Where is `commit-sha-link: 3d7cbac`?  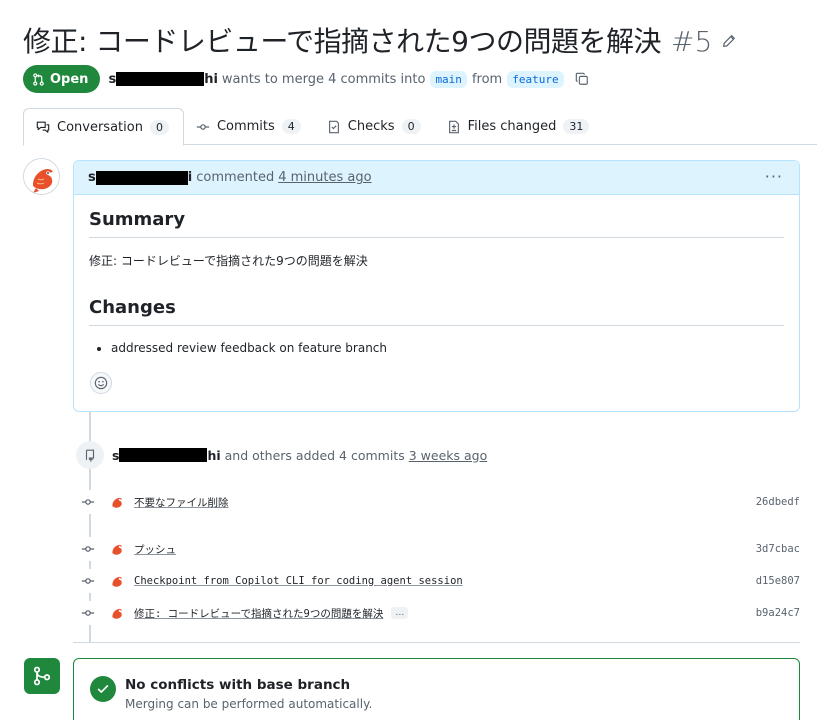
commit-sha-link: 3d7cbac is located at coordinates (778, 549).